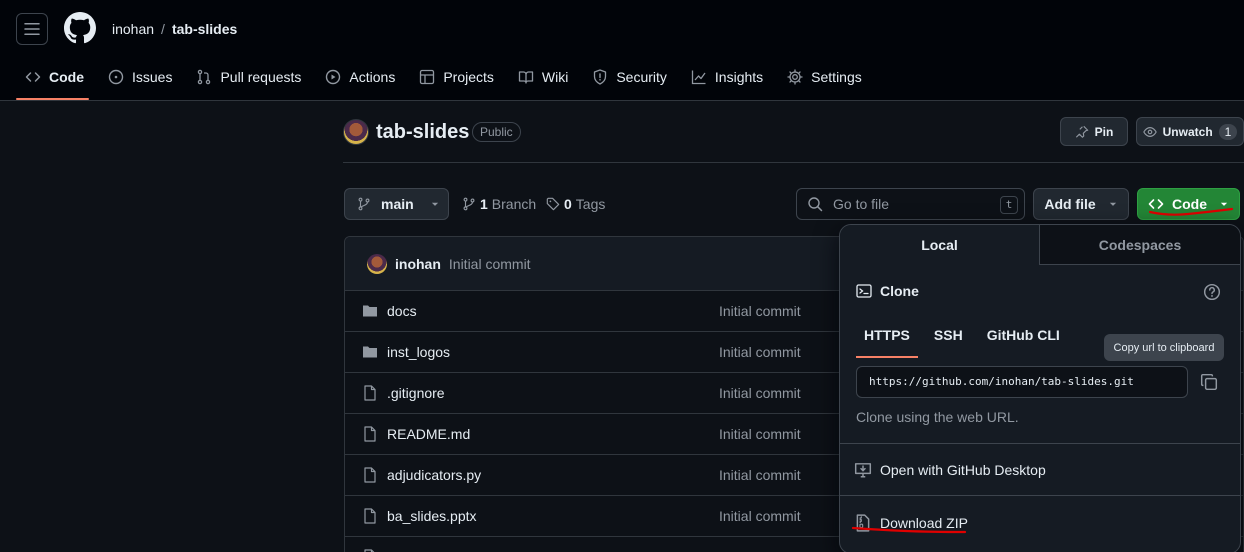  Describe the element at coordinates (402, 311) in the screenshot. I see `file-name: docs` at that location.